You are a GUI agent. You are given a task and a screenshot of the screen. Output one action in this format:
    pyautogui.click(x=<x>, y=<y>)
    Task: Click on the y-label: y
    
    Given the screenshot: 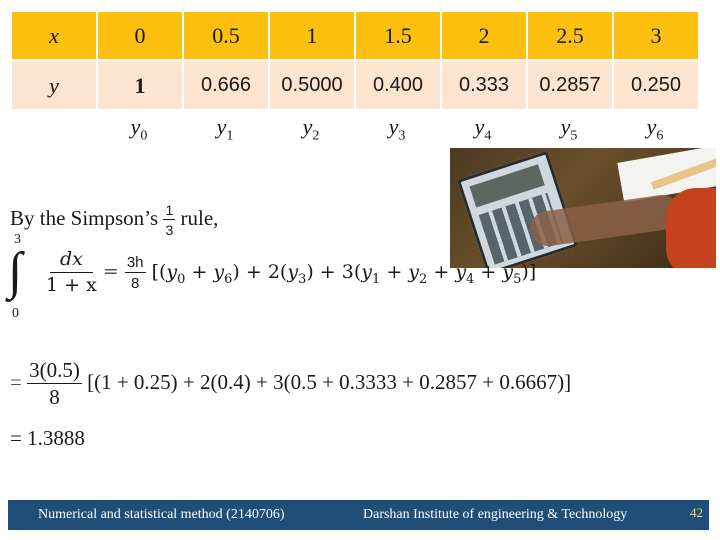 What is the action you would take?
    pyautogui.click(x=54, y=85)
    